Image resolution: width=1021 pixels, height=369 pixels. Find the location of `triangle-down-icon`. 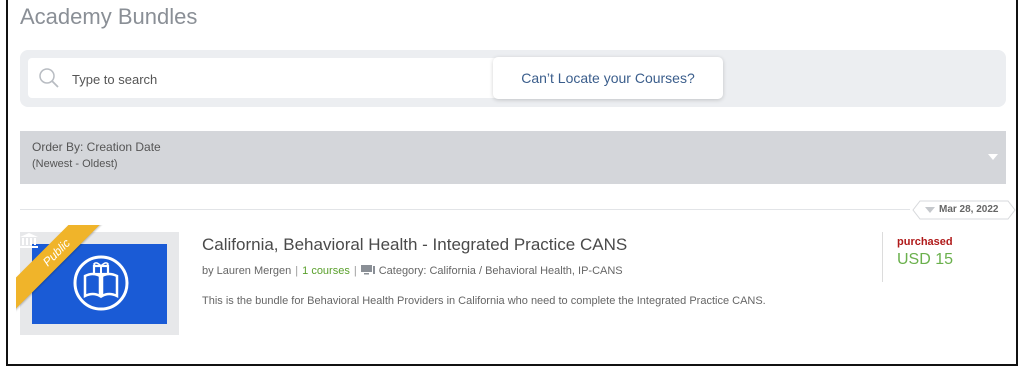

triangle-down-icon is located at coordinates (930, 210).